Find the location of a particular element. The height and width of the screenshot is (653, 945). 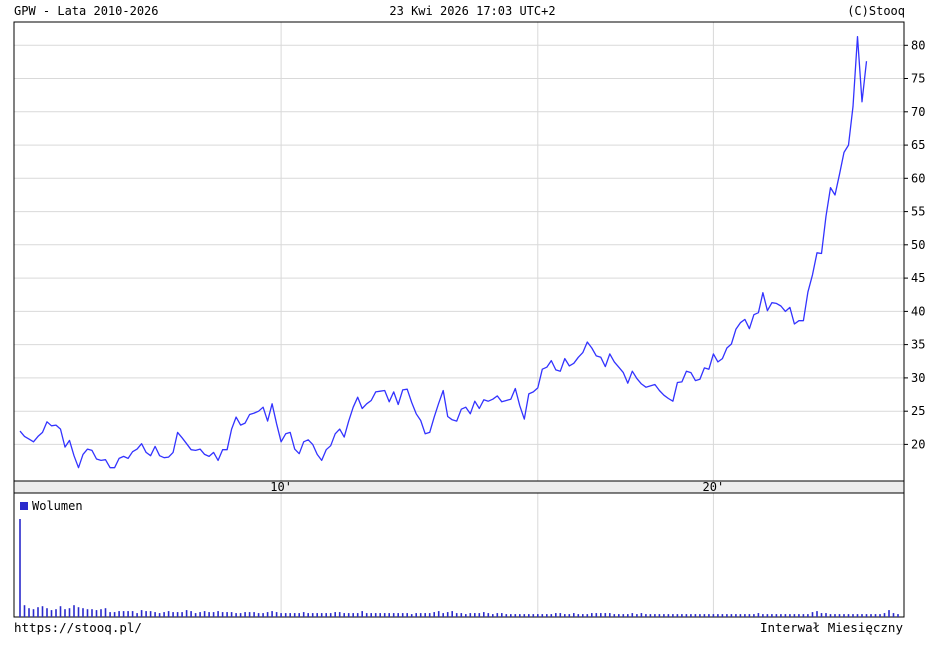

source-link: https://stooq.pl/ is located at coordinates (78, 627).